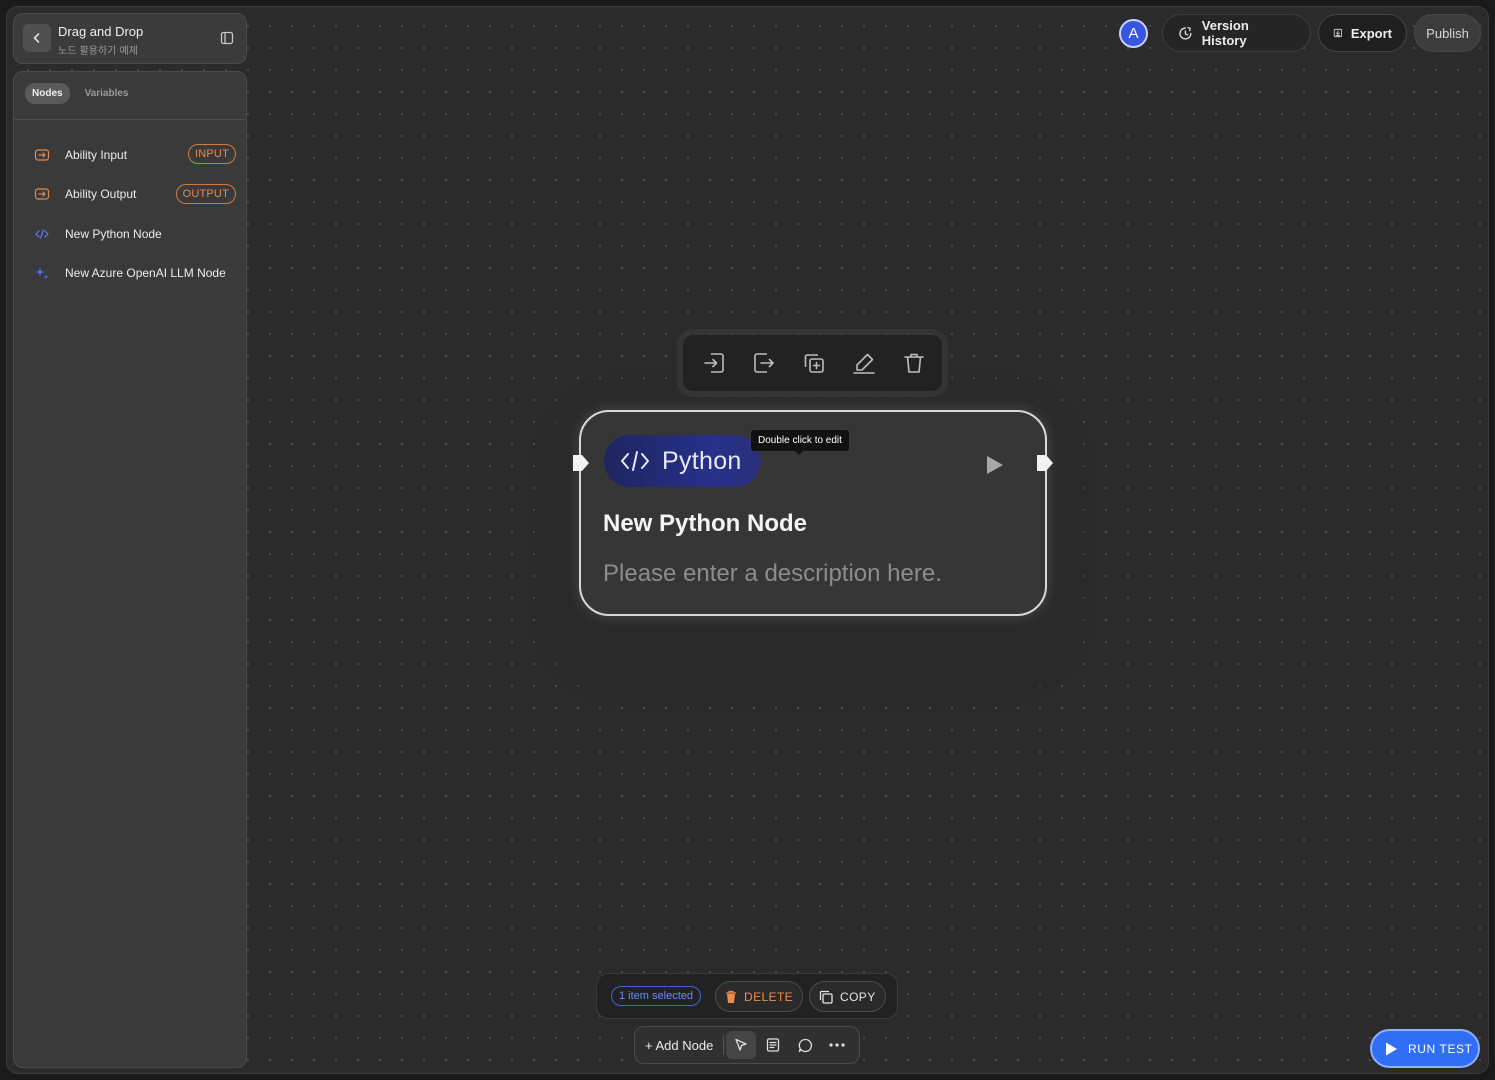 The height and width of the screenshot is (1080, 1495). What do you see at coordinates (96, 154) in the screenshot?
I see `sidebar-item-label: Ability Input` at bounding box center [96, 154].